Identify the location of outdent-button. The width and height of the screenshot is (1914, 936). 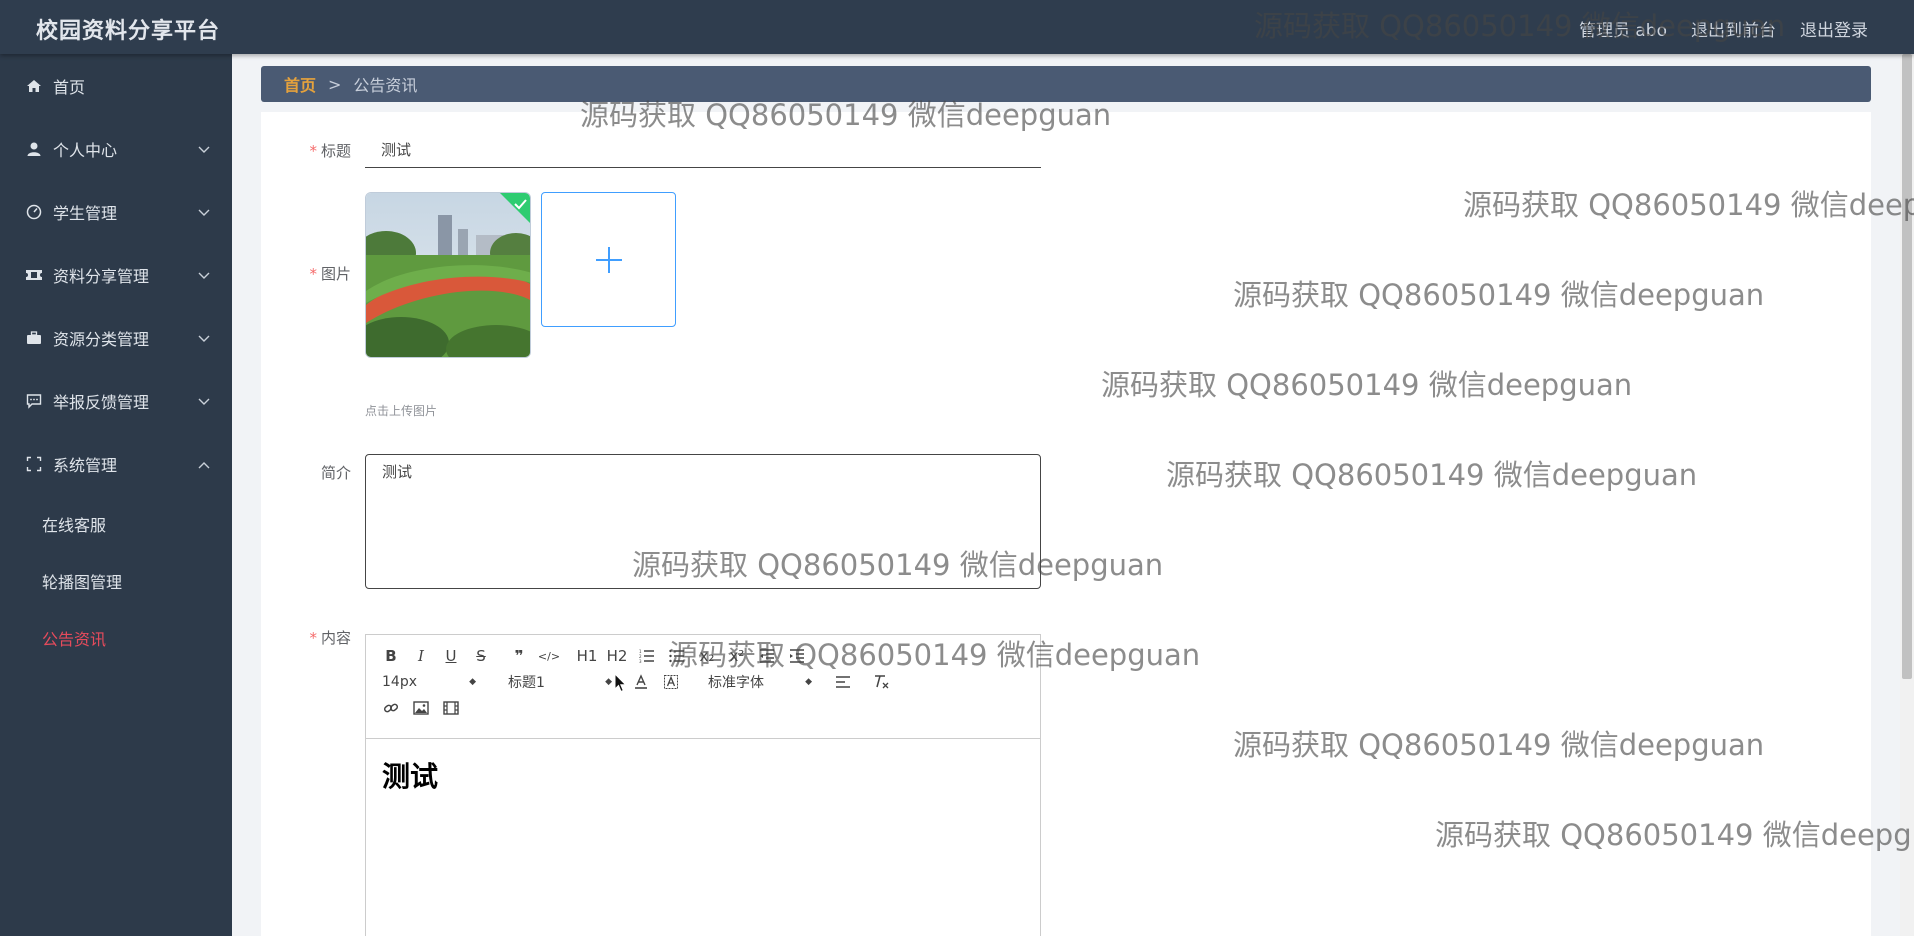
(767, 656).